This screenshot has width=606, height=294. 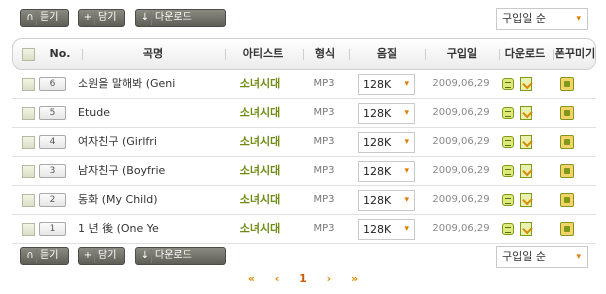 I want to click on header-title: 곡명, so click(x=153, y=53).